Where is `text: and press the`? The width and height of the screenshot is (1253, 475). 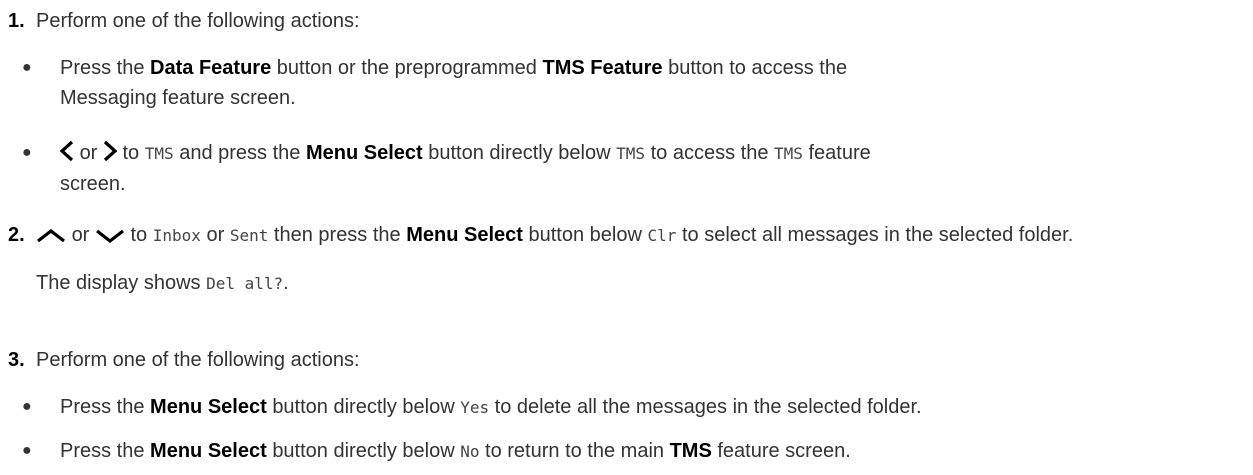
text: and press the is located at coordinates (240, 153).